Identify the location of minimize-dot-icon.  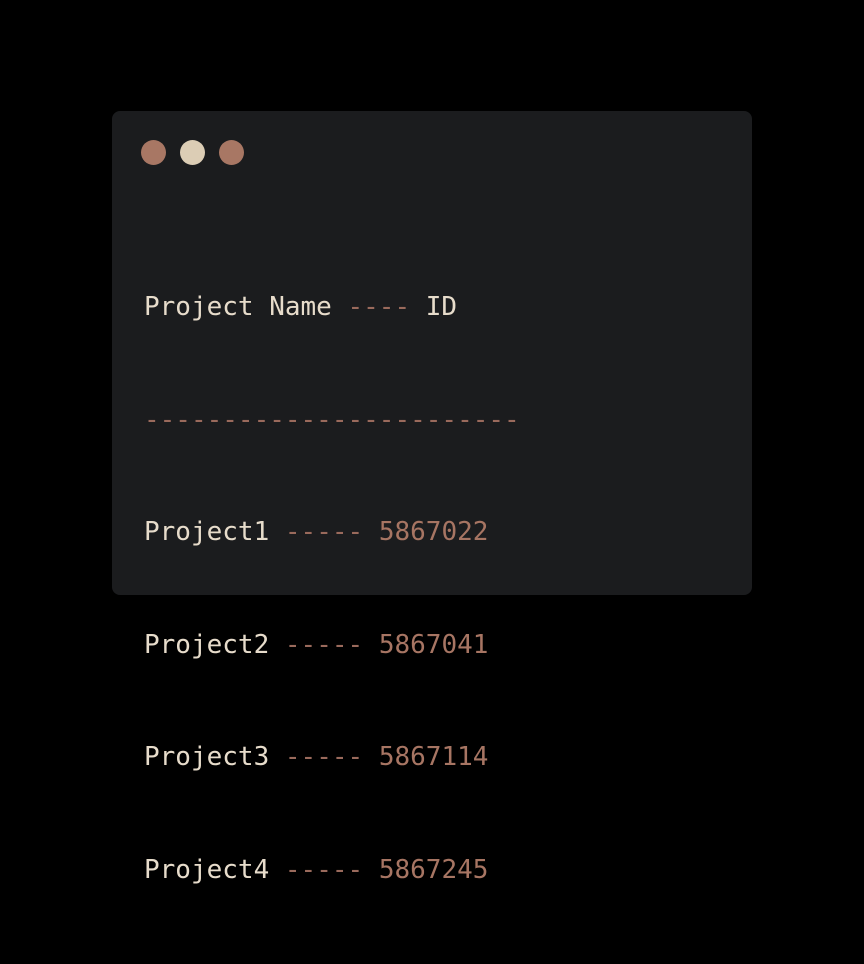
(192, 152).